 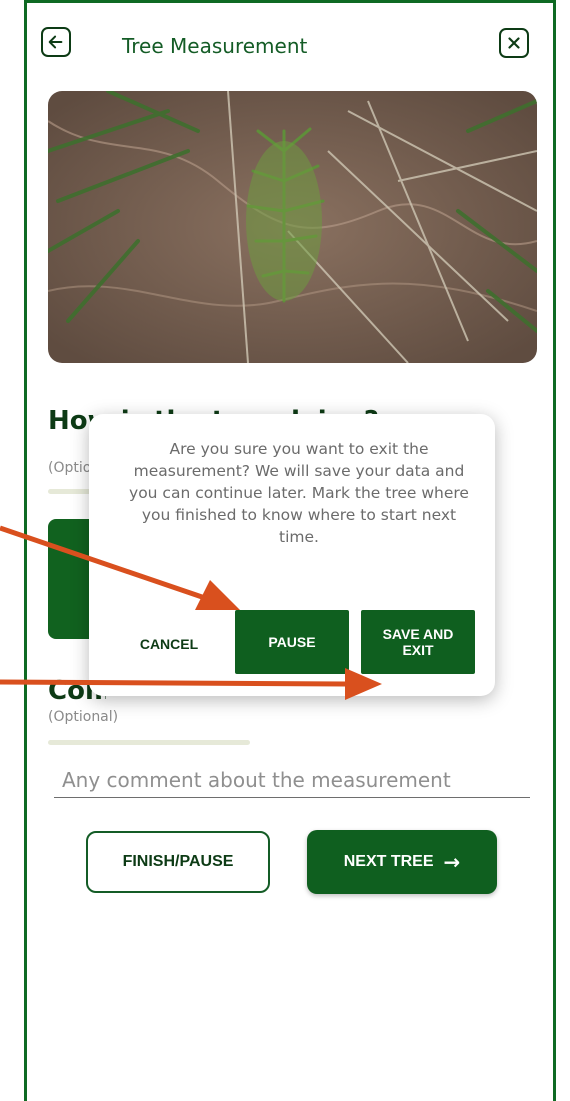 I want to click on finish-pause-button: FINISH/PAUSE, so click(x=178, y=862).